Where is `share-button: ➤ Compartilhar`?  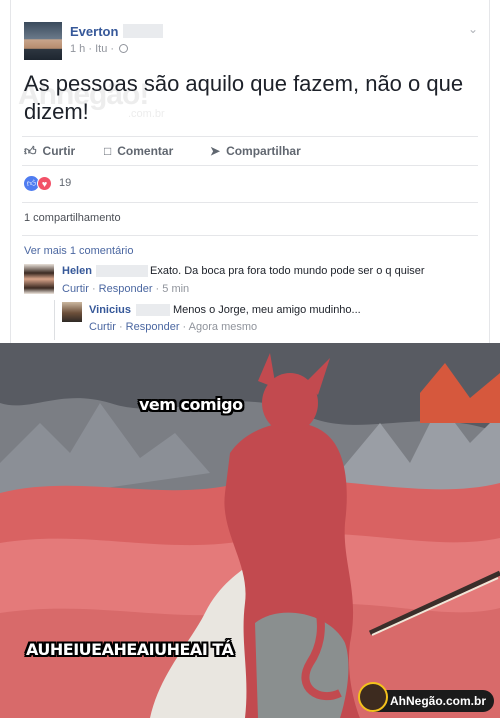
share-button: ➤ Compartilhar is located at coordinates (255, 151).